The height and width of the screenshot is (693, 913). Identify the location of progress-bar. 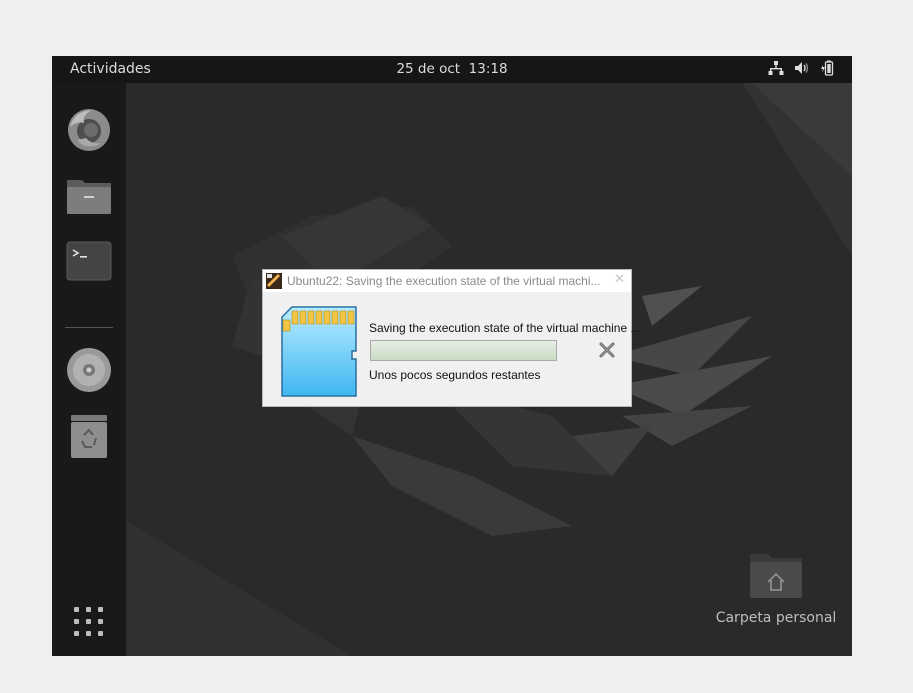
(463, 350).